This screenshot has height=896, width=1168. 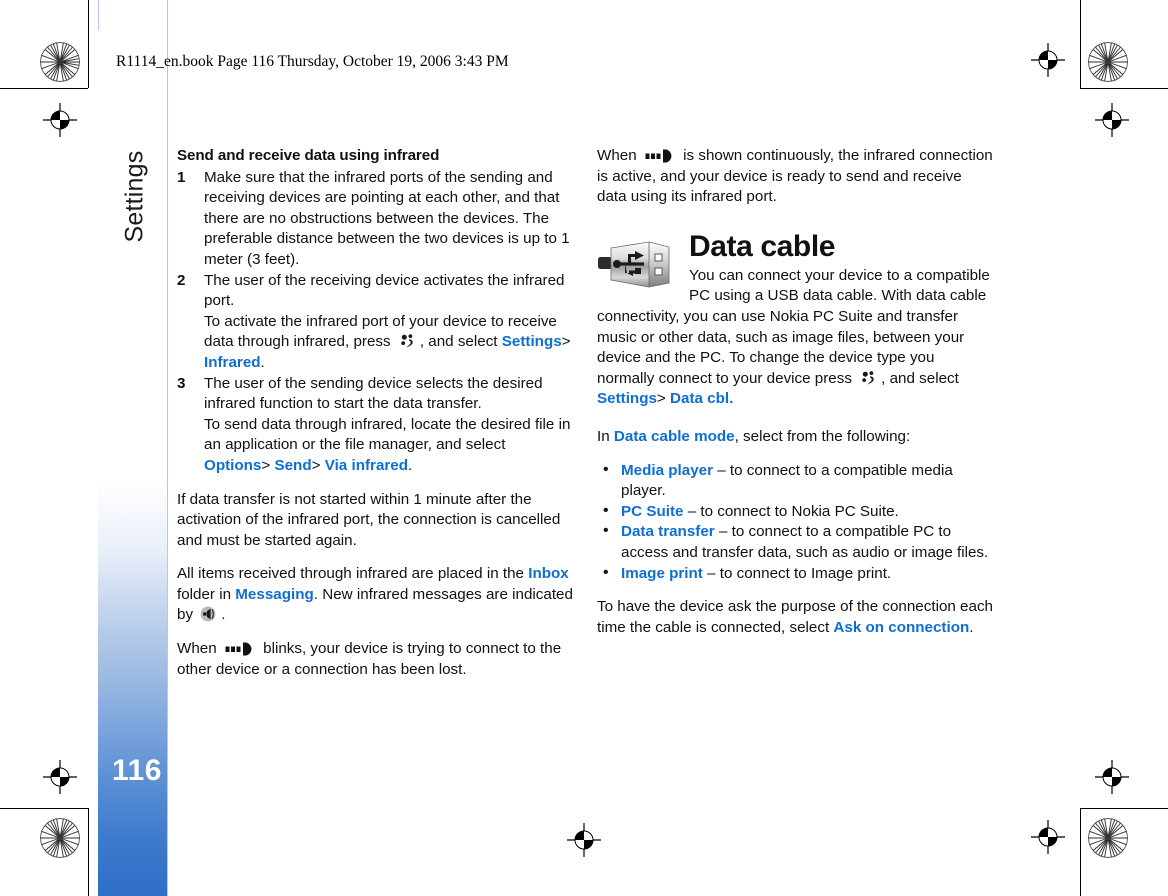 What do you see at coordinates (44, 808) in the screenshot?
I see `trim-rule-bottom-left` at bounding box center [44, 808].